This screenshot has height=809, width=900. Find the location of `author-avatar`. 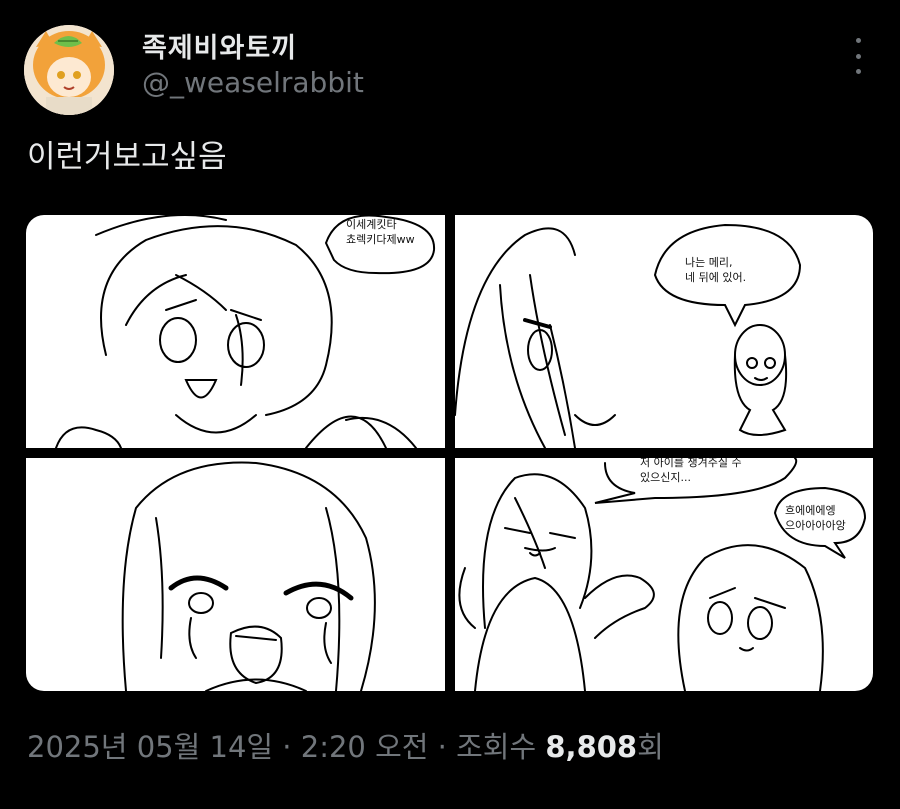

author-avatar is located at coordinates (69, 70).